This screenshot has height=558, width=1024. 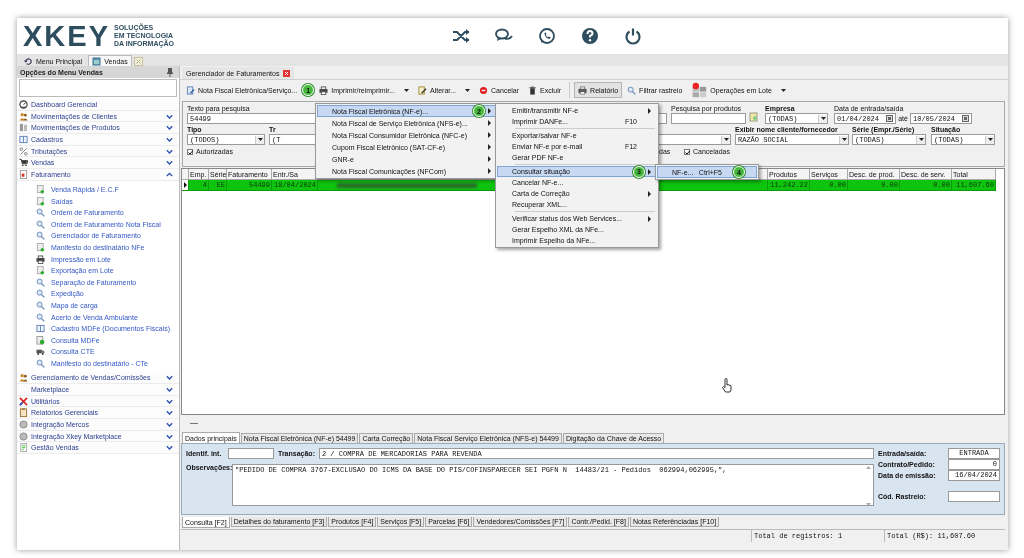 I want to click on clipboard-icon, so click(x=23, y=413).